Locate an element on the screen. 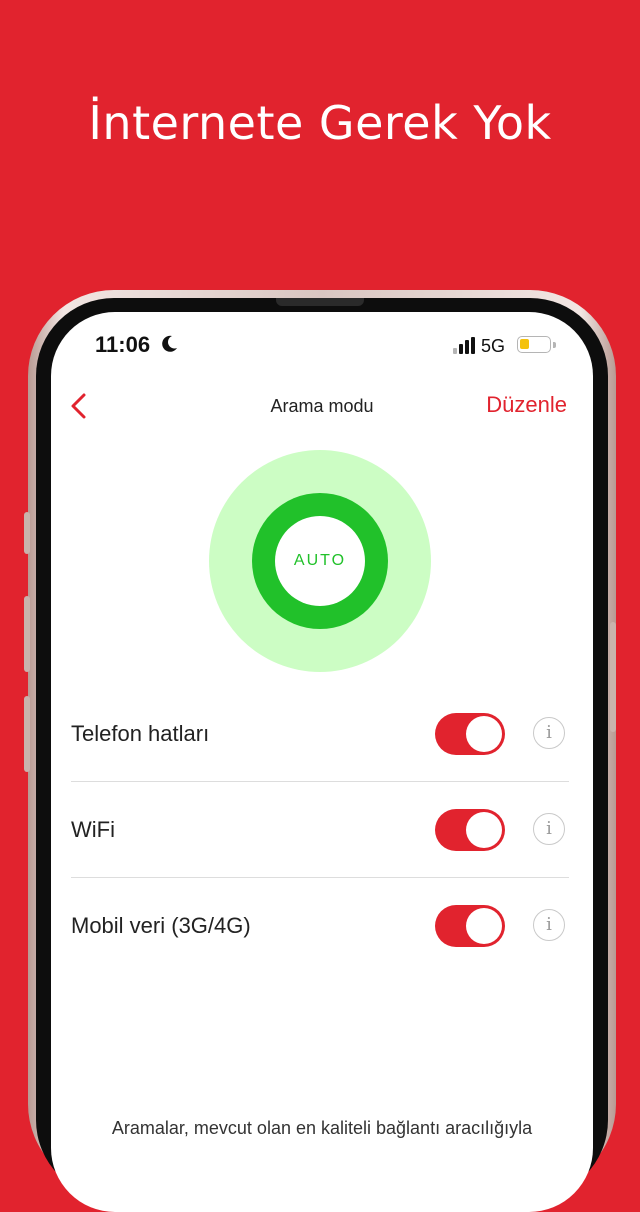  setting-label: Mobil veri (3G/4G) is located at coordinates (161, 925).